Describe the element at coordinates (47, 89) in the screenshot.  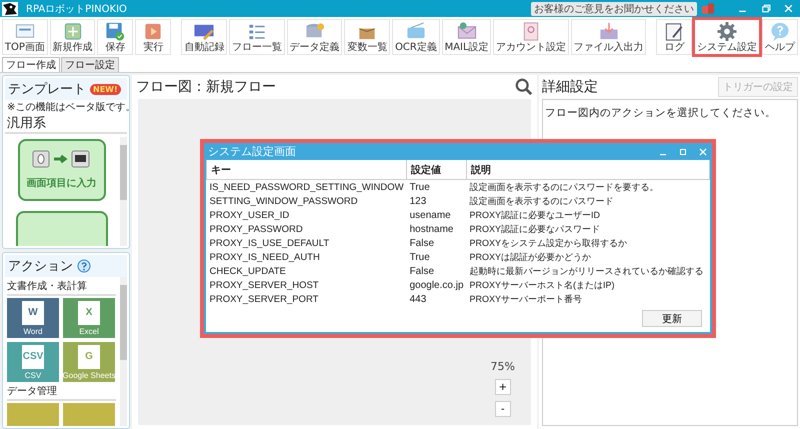
I see `panel-title: テンプレート` at that location.